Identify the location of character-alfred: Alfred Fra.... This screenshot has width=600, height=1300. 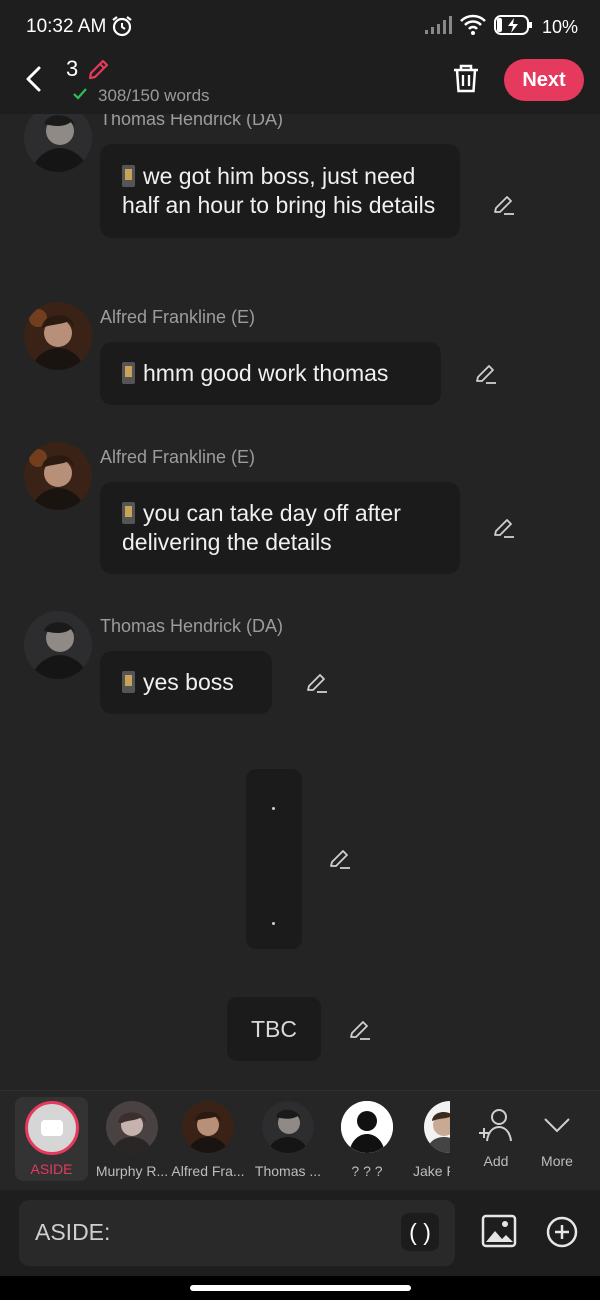
(208, 1141).